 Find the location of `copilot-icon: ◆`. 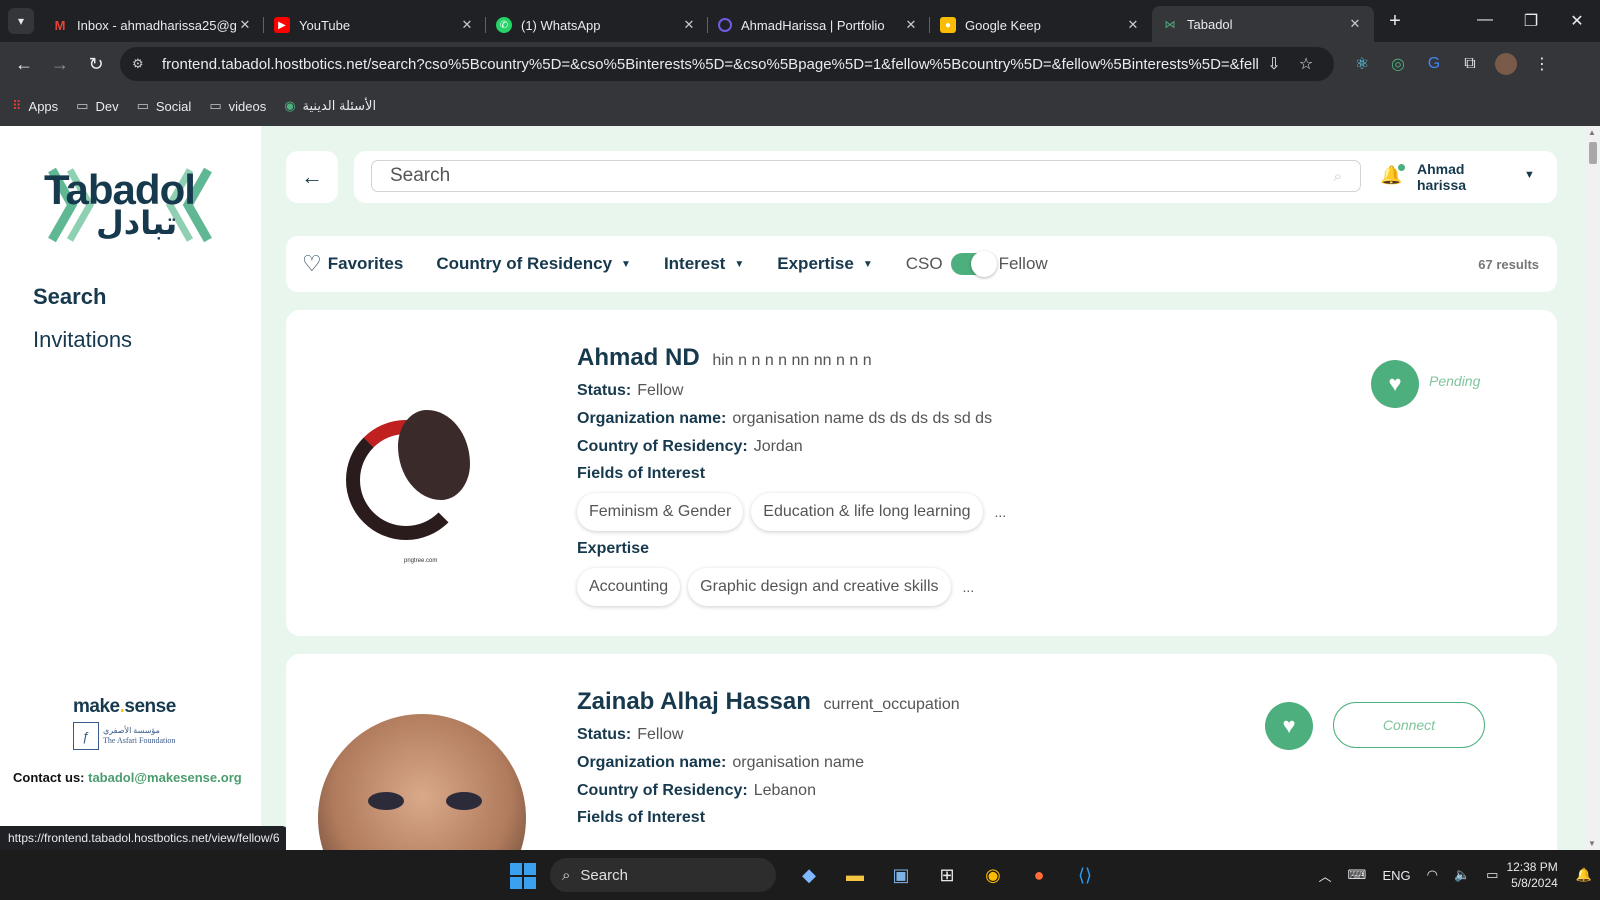

copilot-icon: ◆ is located at coordinates (809, 875).